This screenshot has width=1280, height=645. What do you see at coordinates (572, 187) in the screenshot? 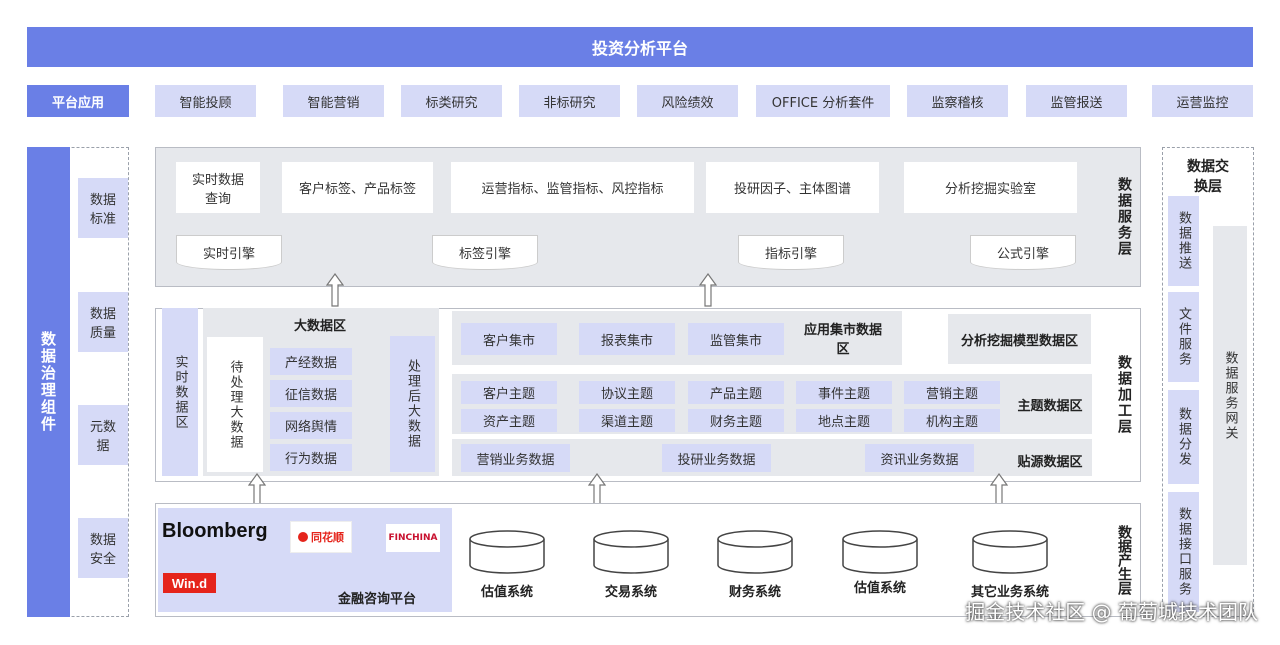
I see `service-box-indicators: 运营指标、监管指标、风控指标` at bounding box center [572, 187].